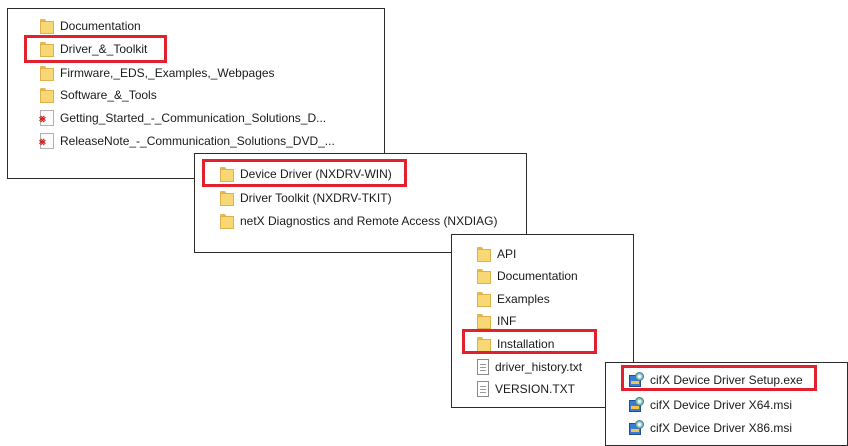  I want to click on item-label: Driver_&_Toolkit, so click(104, 49).